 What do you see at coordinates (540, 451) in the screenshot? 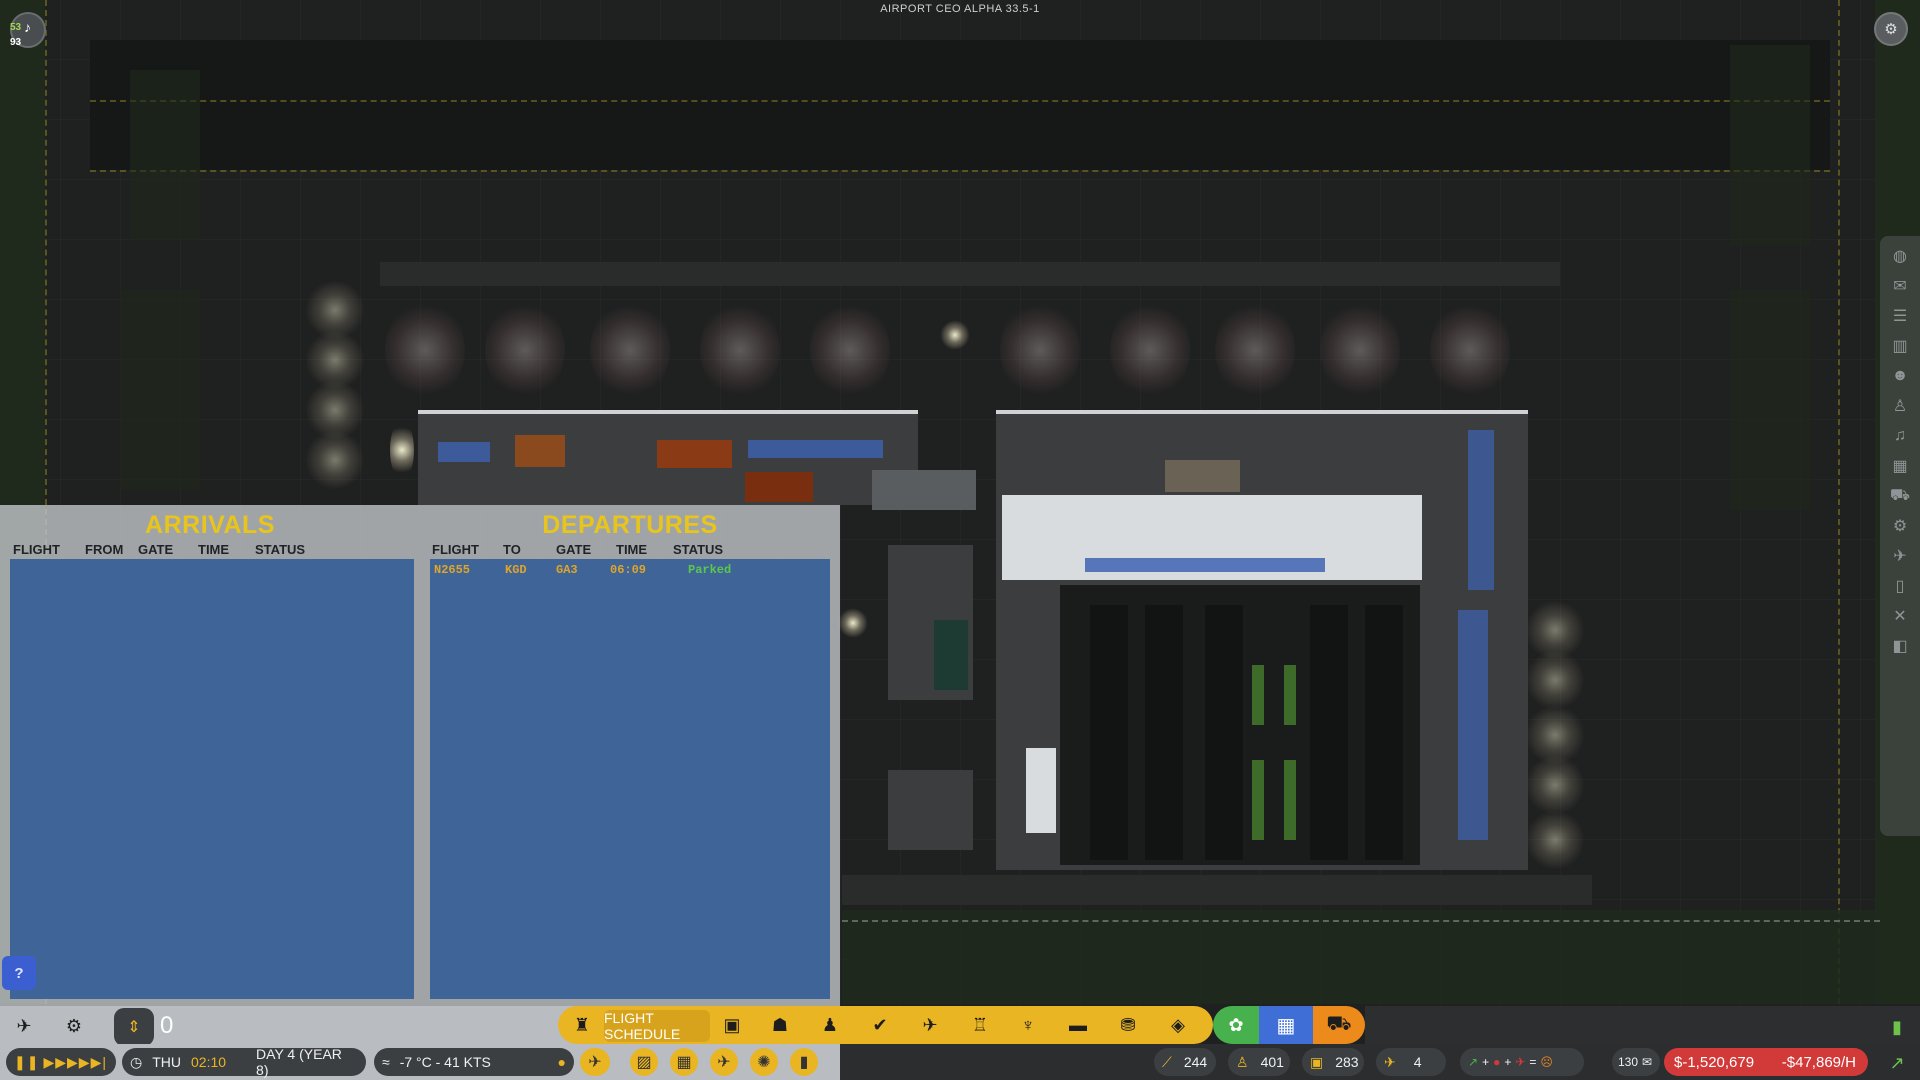
I see `shop-area` at bounding box center [540, 451].